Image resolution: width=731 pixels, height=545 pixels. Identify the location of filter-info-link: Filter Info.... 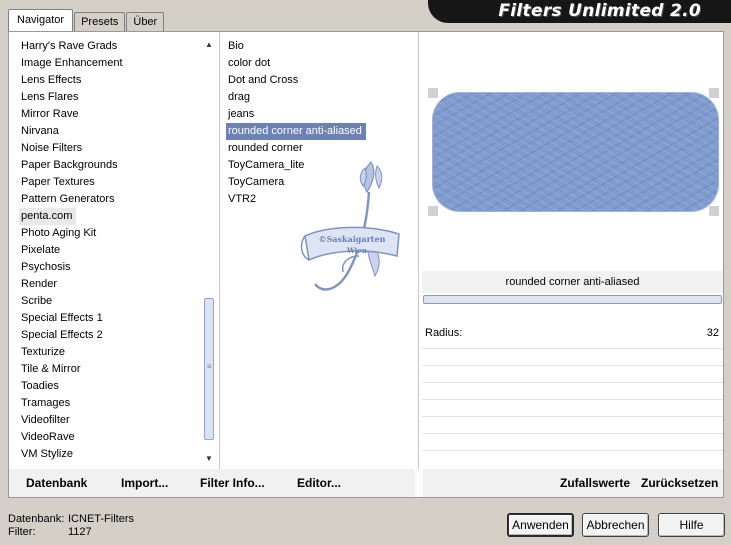
(232, 483).